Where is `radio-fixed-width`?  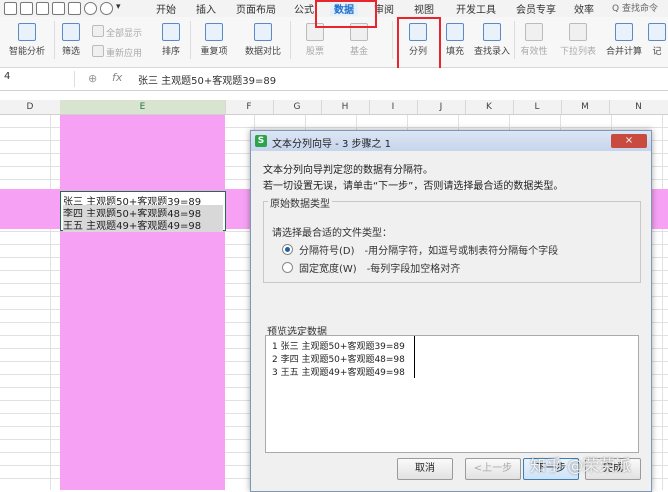 radio-fixed-width is located at coordinates (287, 267).